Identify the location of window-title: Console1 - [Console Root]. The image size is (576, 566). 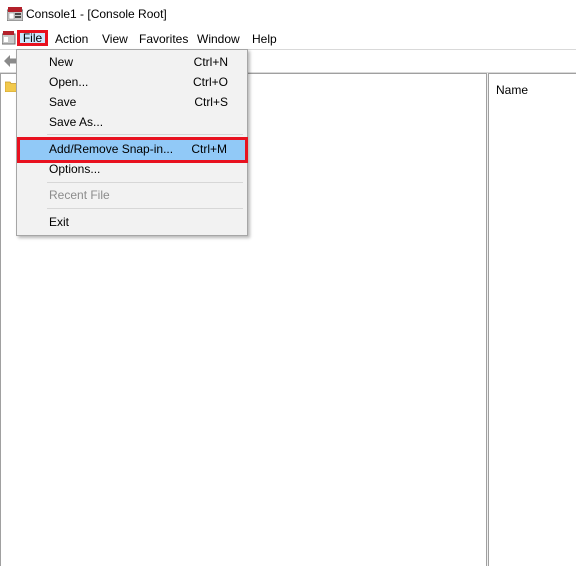
(96, 14).